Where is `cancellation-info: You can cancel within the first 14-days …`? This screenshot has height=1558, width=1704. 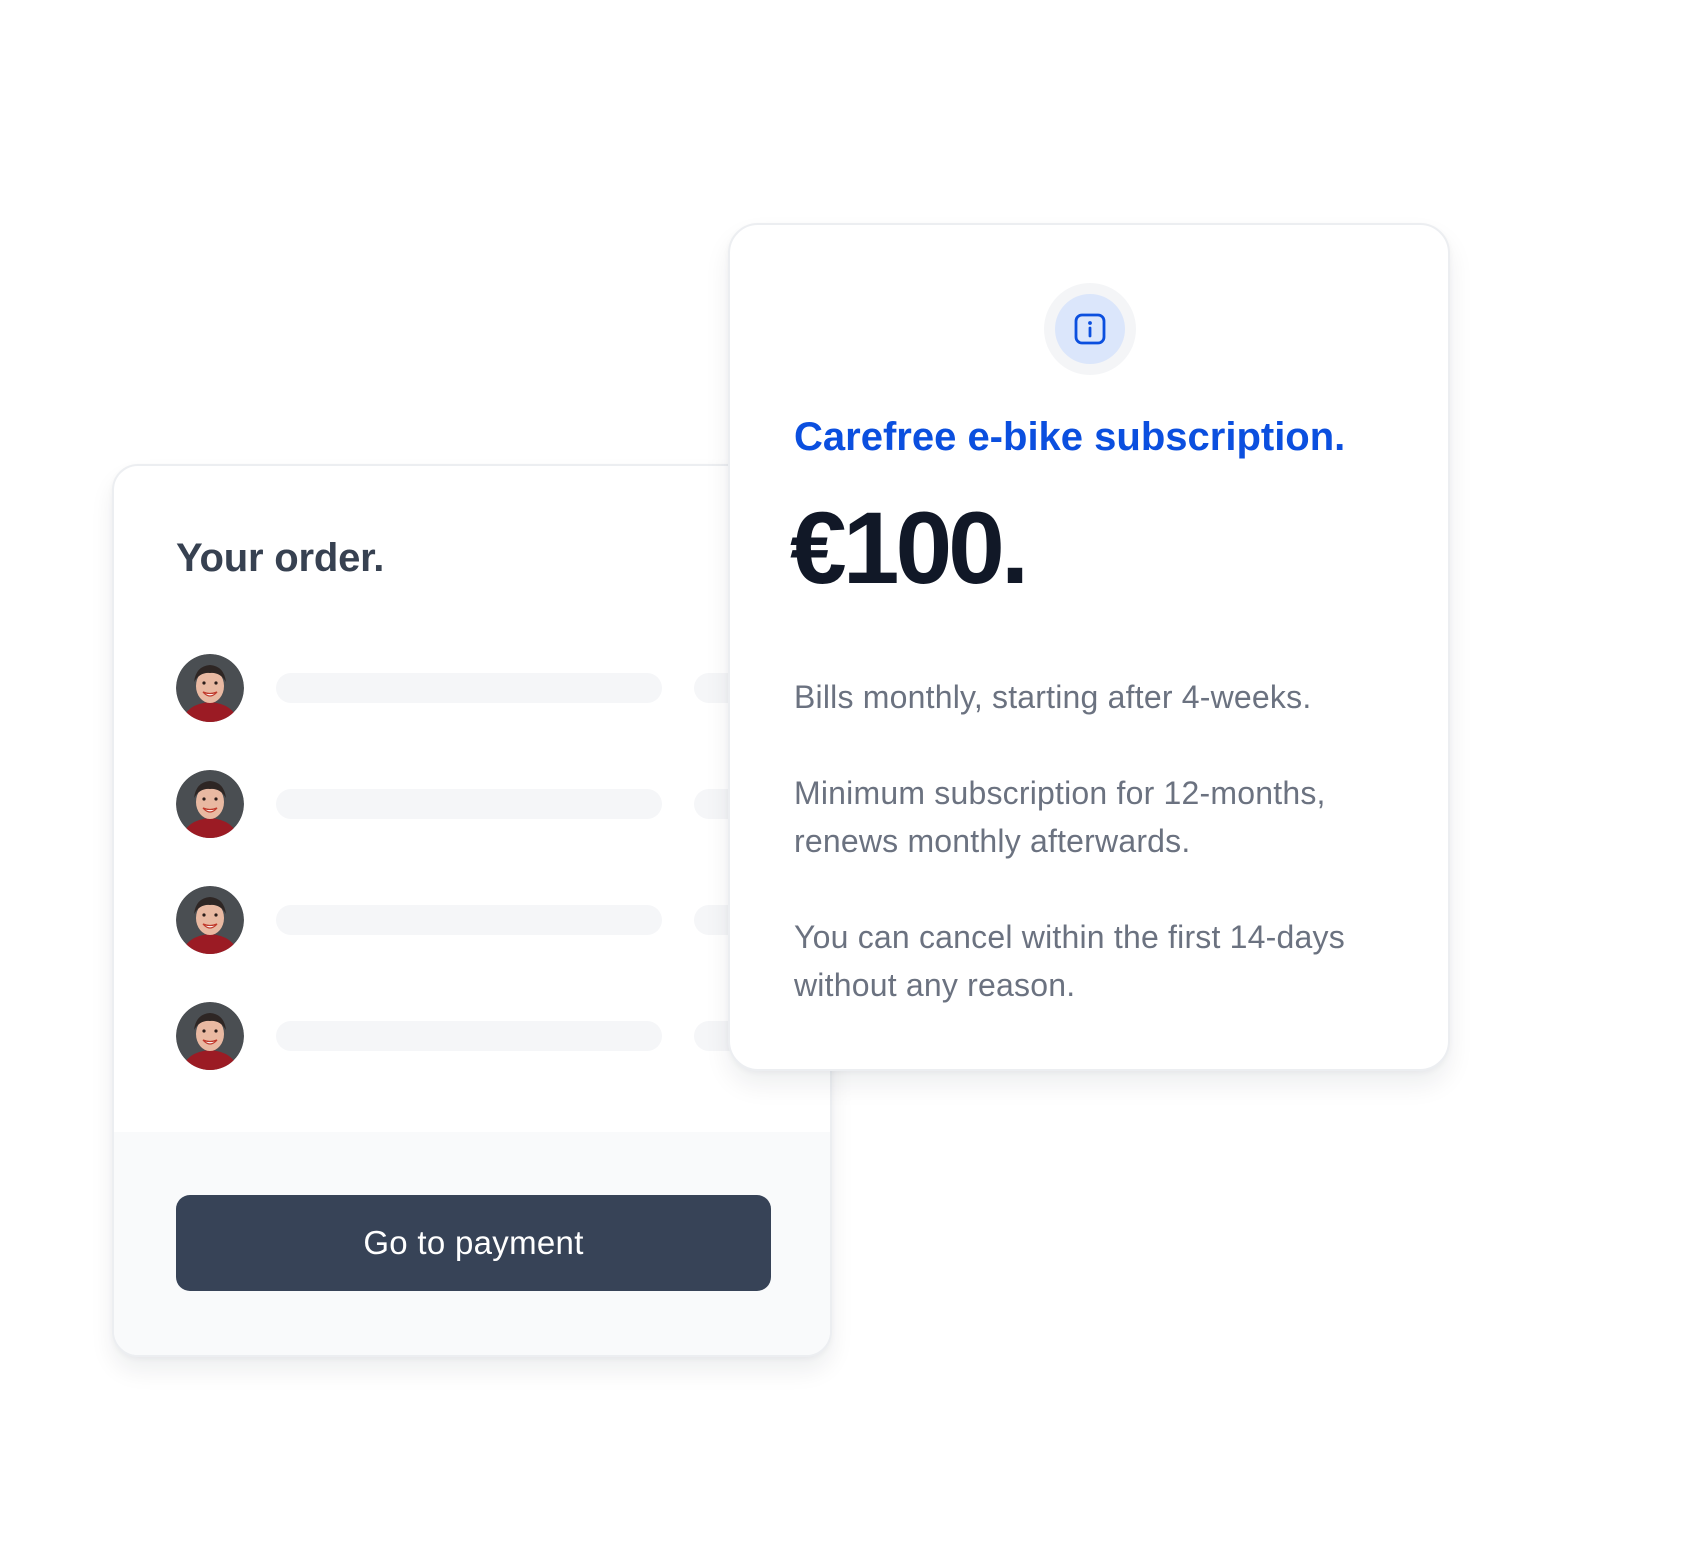 cancellation-info: You can cancel within the first 14-days … is located at coordinates (1069, 961).